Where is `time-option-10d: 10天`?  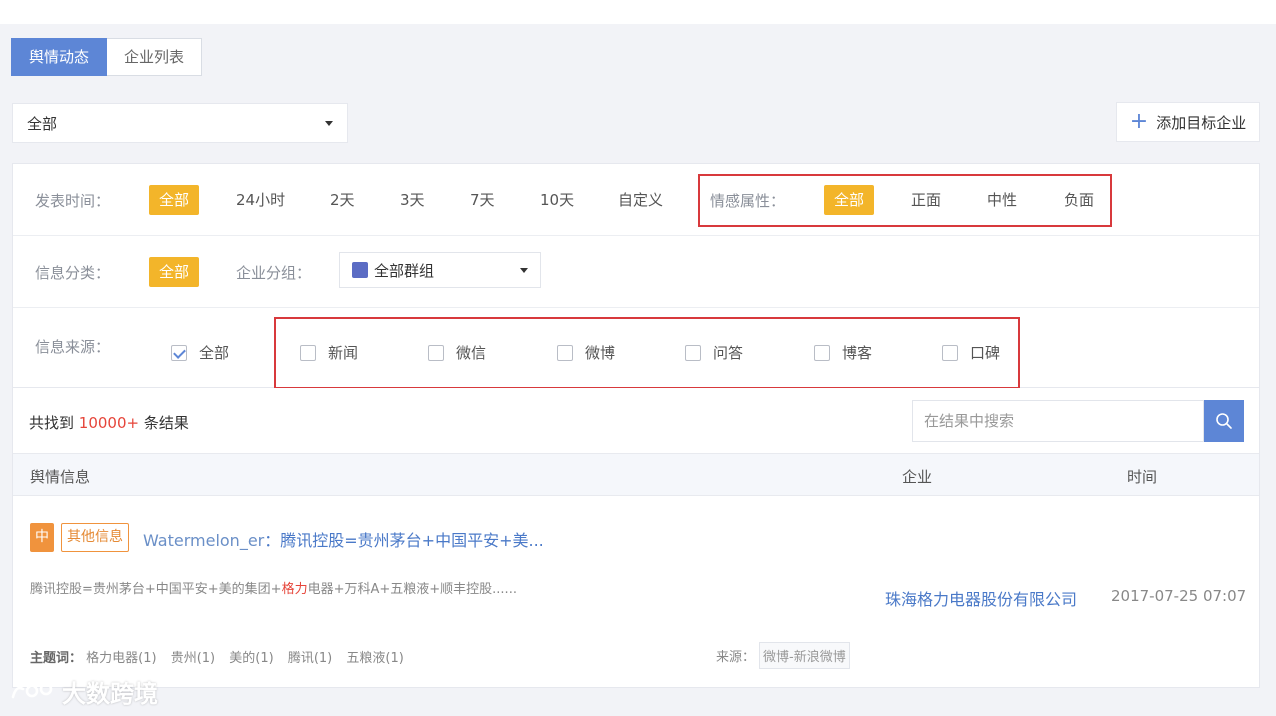 time-option-10d: 10天 is located at coordinates (557, 200).